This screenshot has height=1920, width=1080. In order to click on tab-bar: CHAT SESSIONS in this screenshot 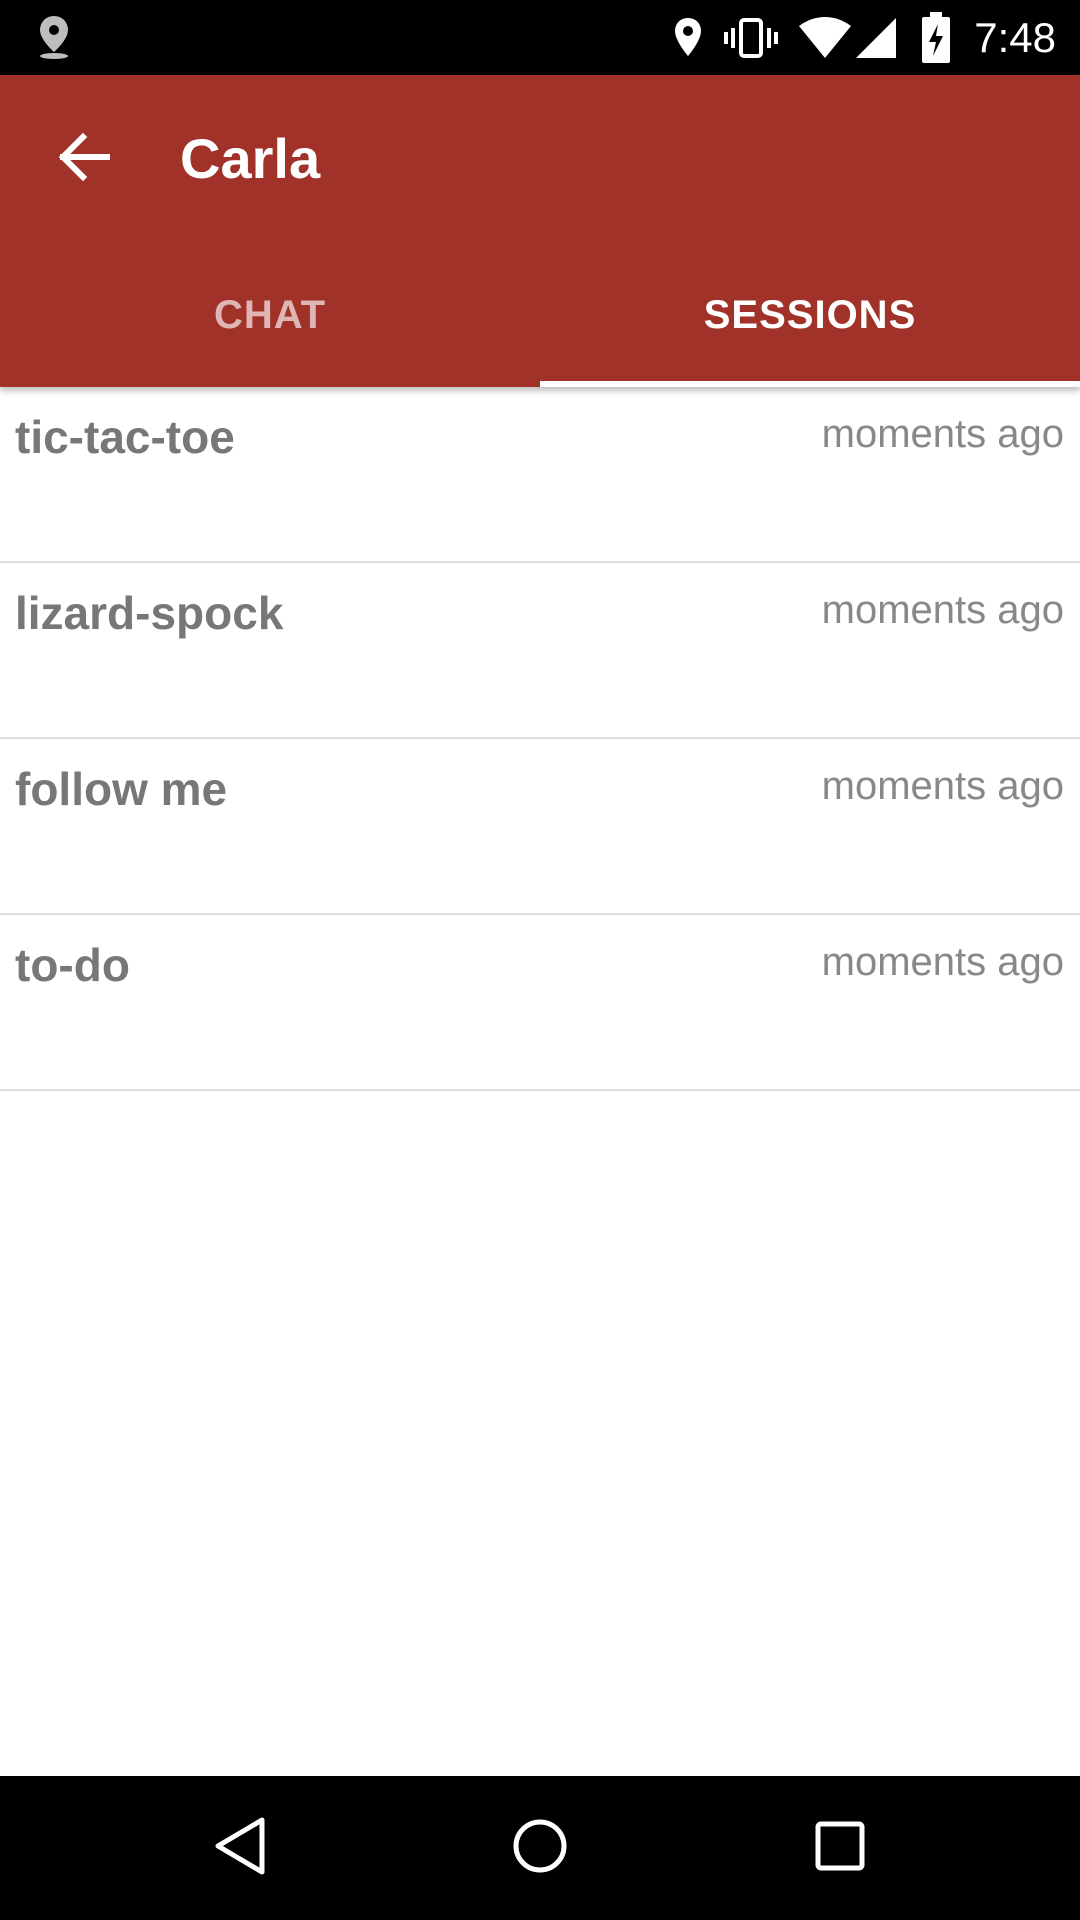, I will do `click(540, 315)`.